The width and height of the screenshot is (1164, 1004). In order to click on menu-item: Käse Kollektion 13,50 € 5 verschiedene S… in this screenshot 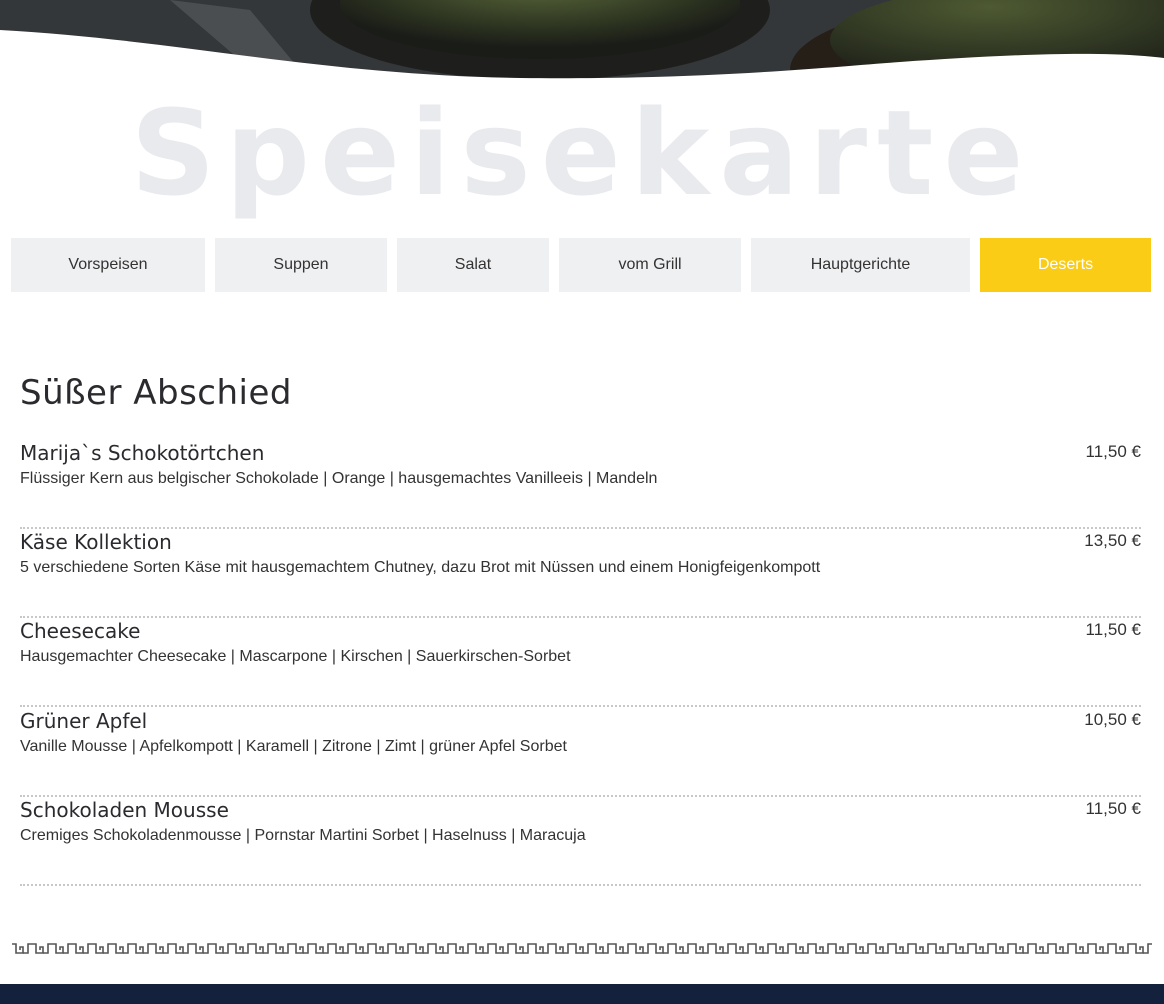, I will do `click(580, 573)`.